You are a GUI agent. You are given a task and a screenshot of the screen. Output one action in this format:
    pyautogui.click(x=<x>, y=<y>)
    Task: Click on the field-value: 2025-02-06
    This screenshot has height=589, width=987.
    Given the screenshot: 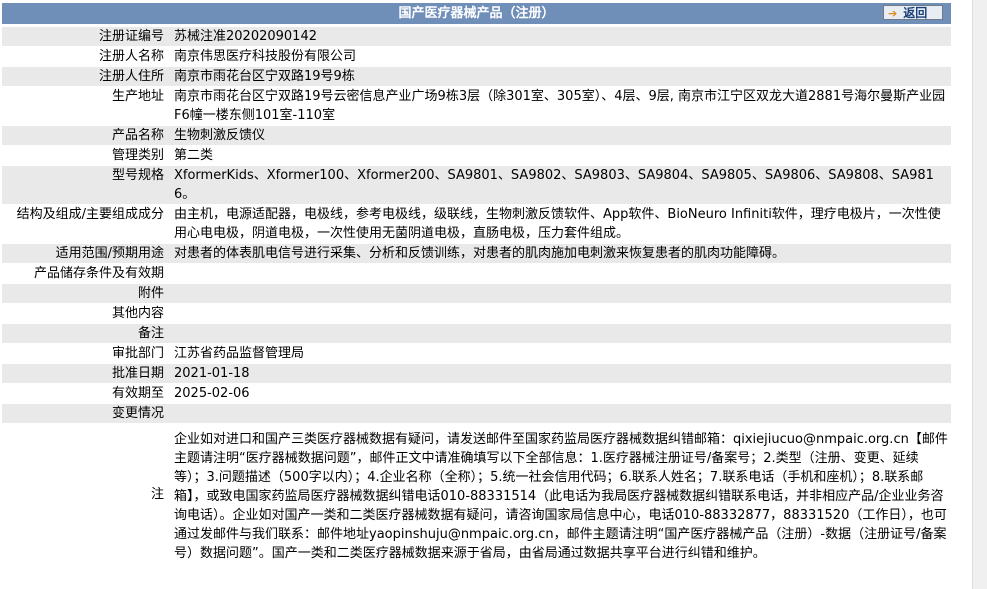 What is the action you would take?
    pyautogui.click(x=559, y=393)
    